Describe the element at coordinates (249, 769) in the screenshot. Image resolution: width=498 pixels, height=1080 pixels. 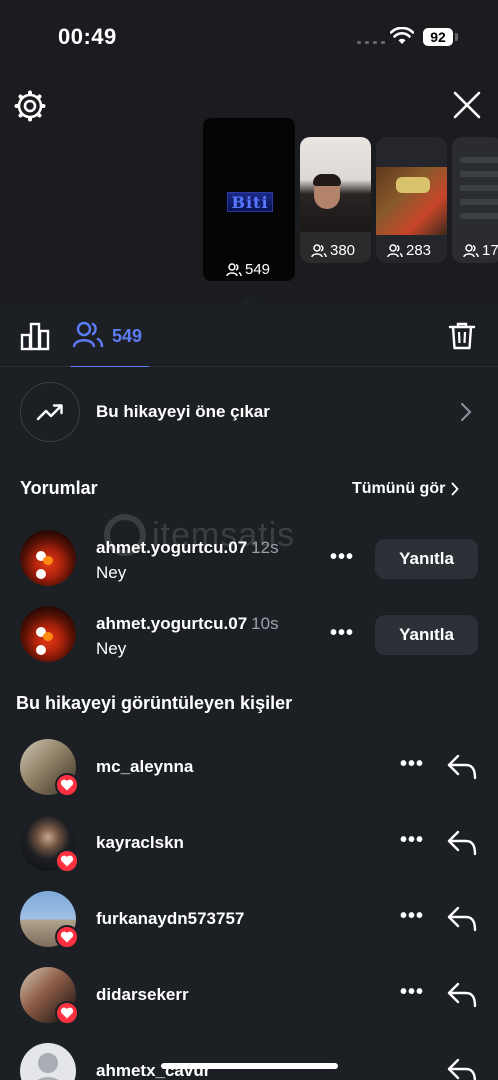
I see `viewer-row: mc_aleynna •••` at that location.